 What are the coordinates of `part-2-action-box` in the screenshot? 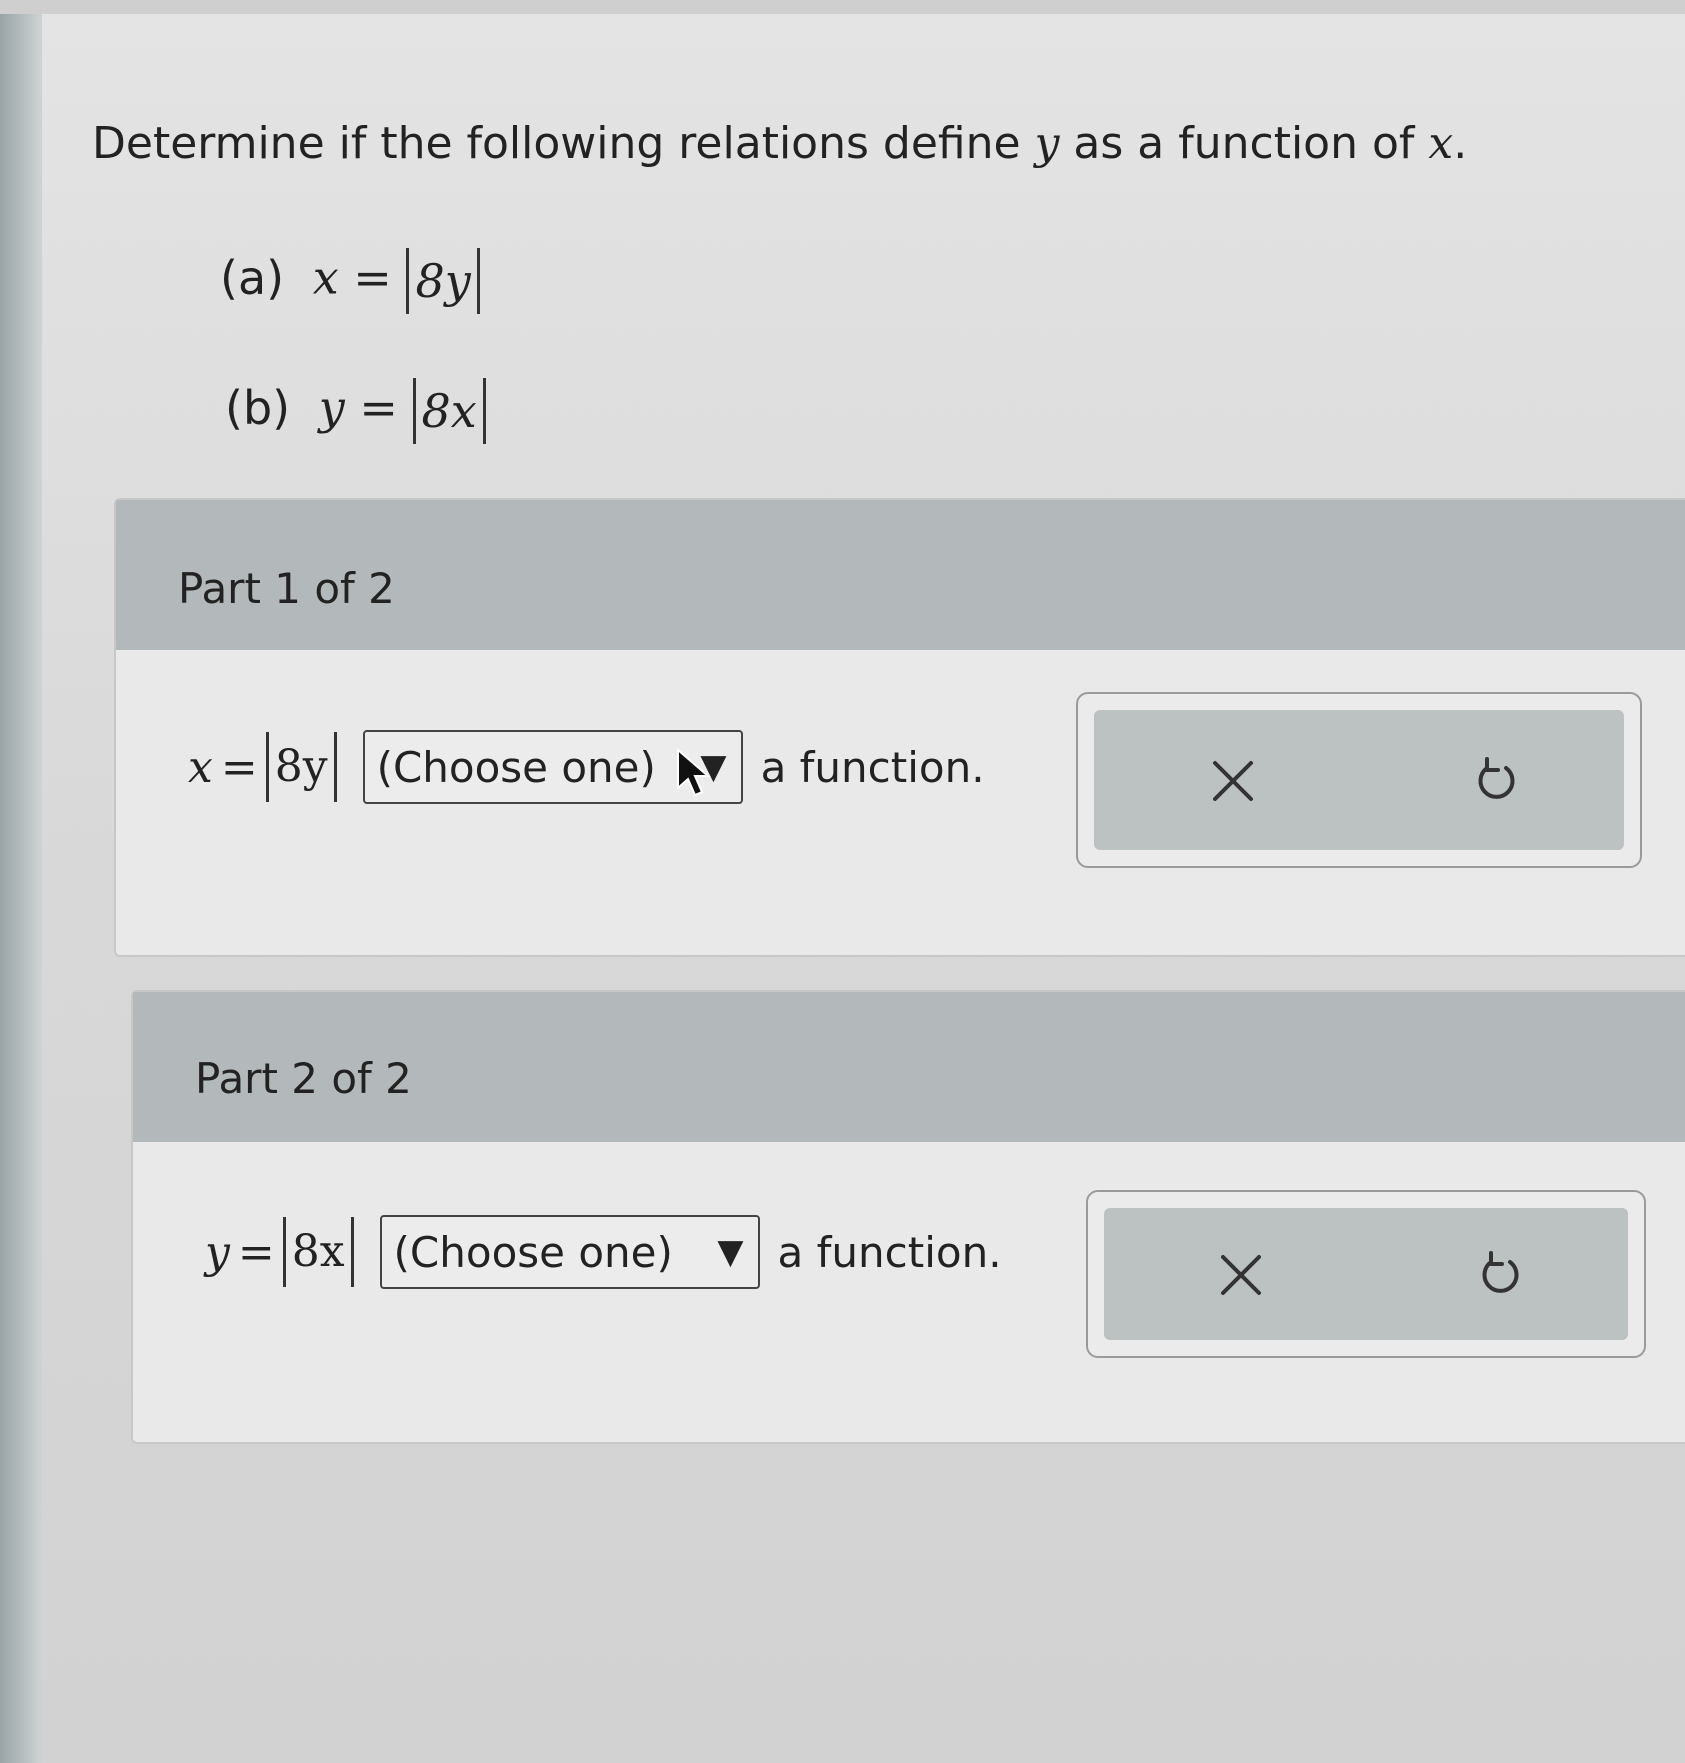 It's located at (1366, 1274).